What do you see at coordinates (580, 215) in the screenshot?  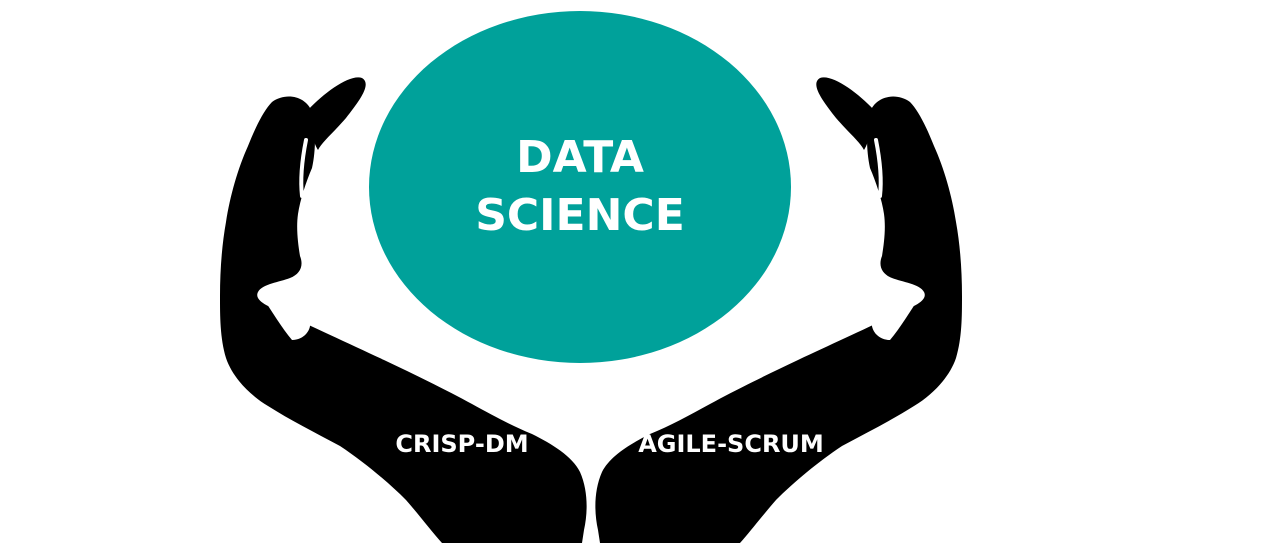 I see `center-title-line2: SCIENCE` at bounding box center [580, 215].